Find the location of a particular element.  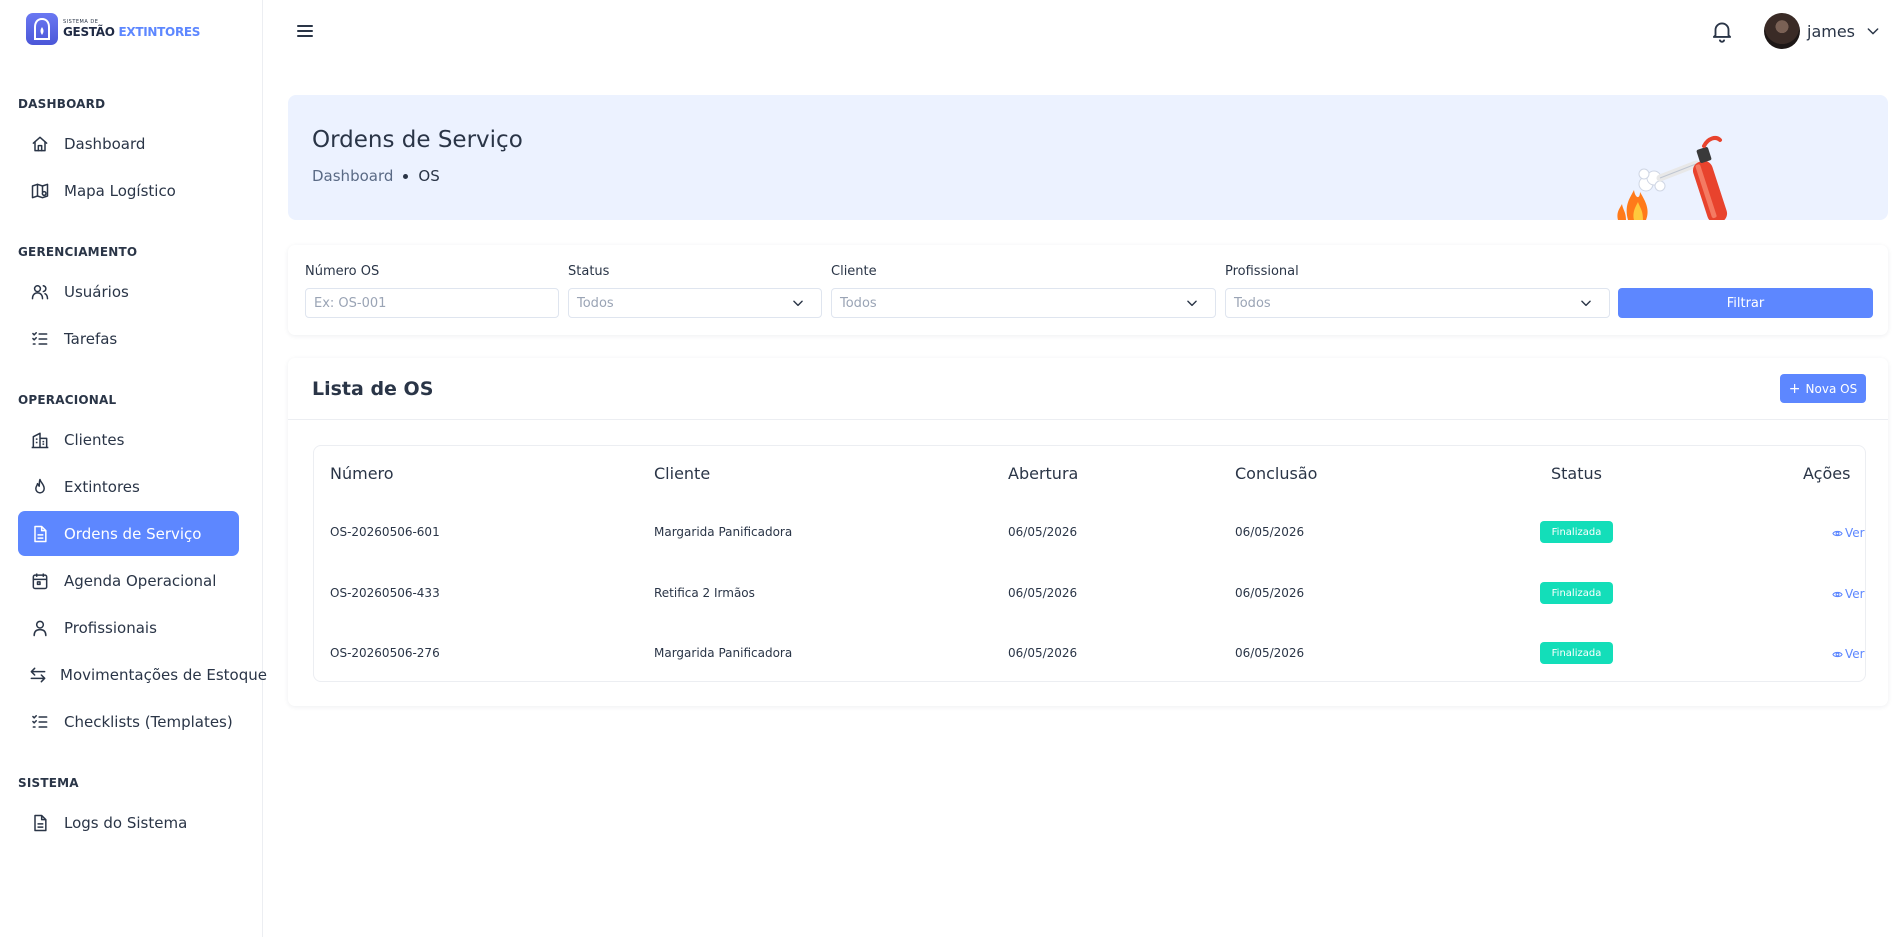

breadcrumb-dashboard-link: Dashboard is located at coordinates (352, 176).